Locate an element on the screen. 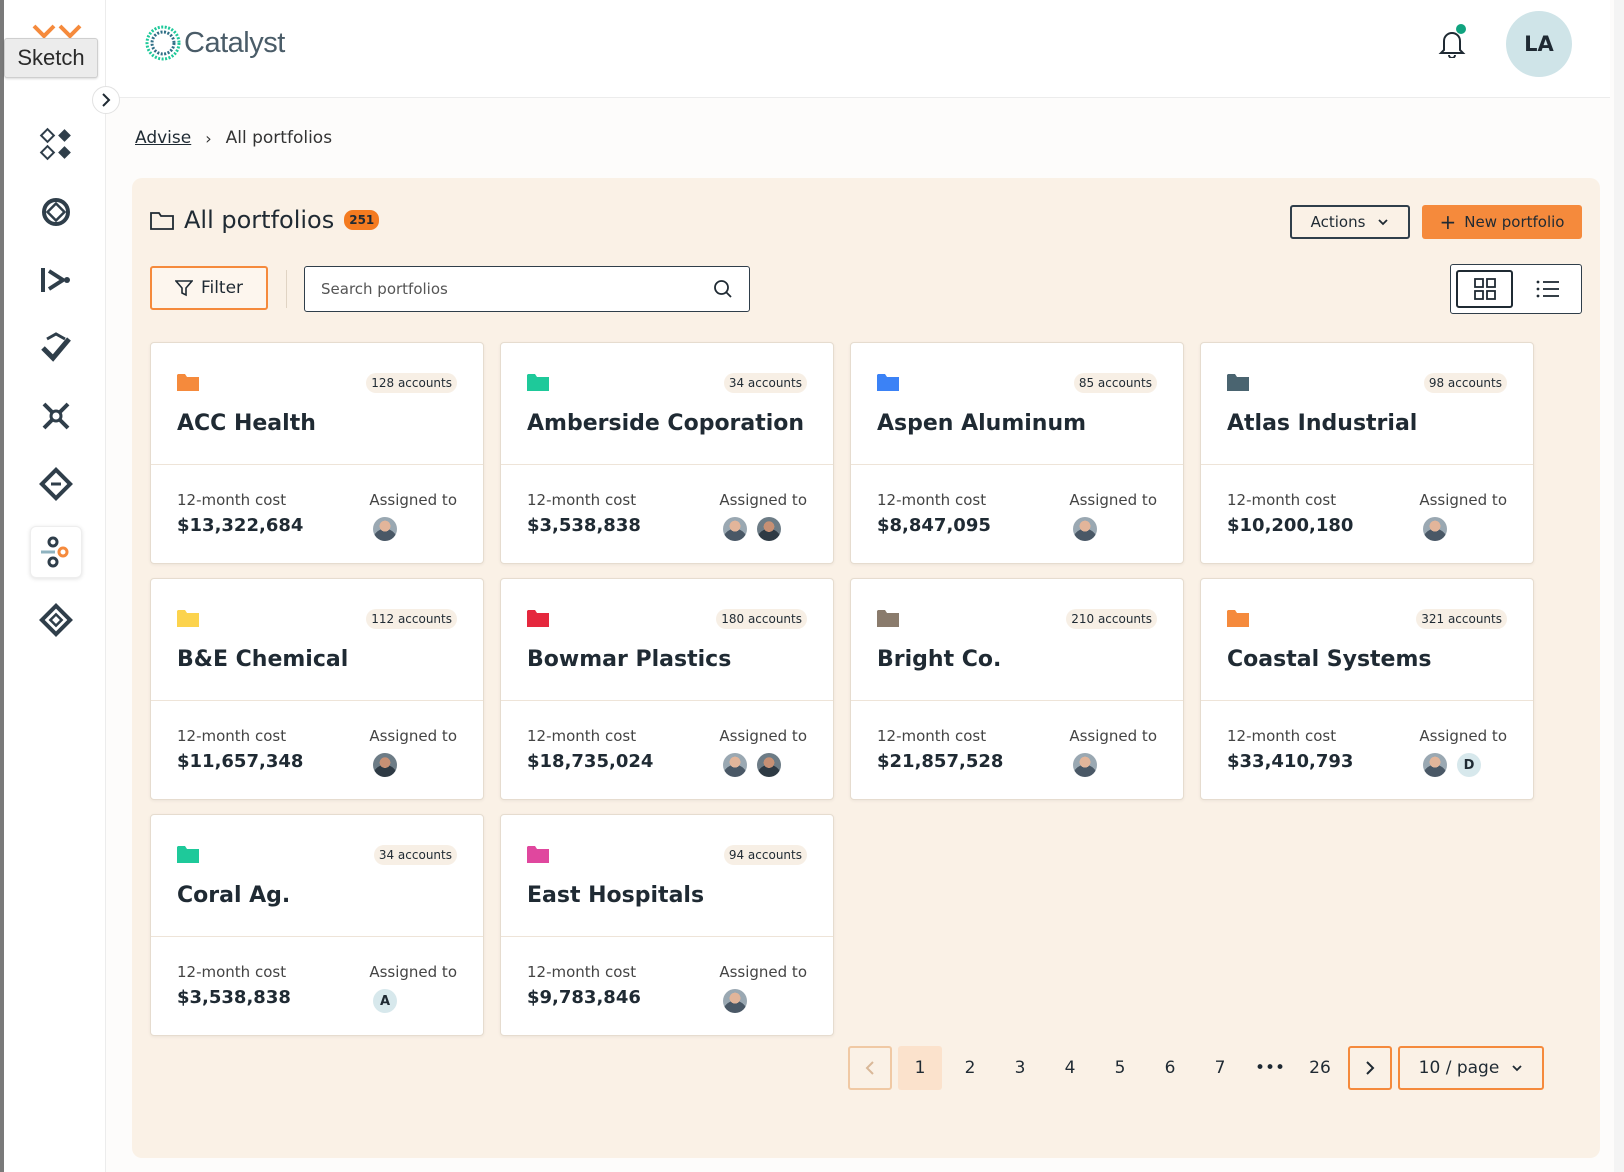 The image size is (1624, 1172). actions-dropdown-button: Actions is located at coordinates (1350, 222).